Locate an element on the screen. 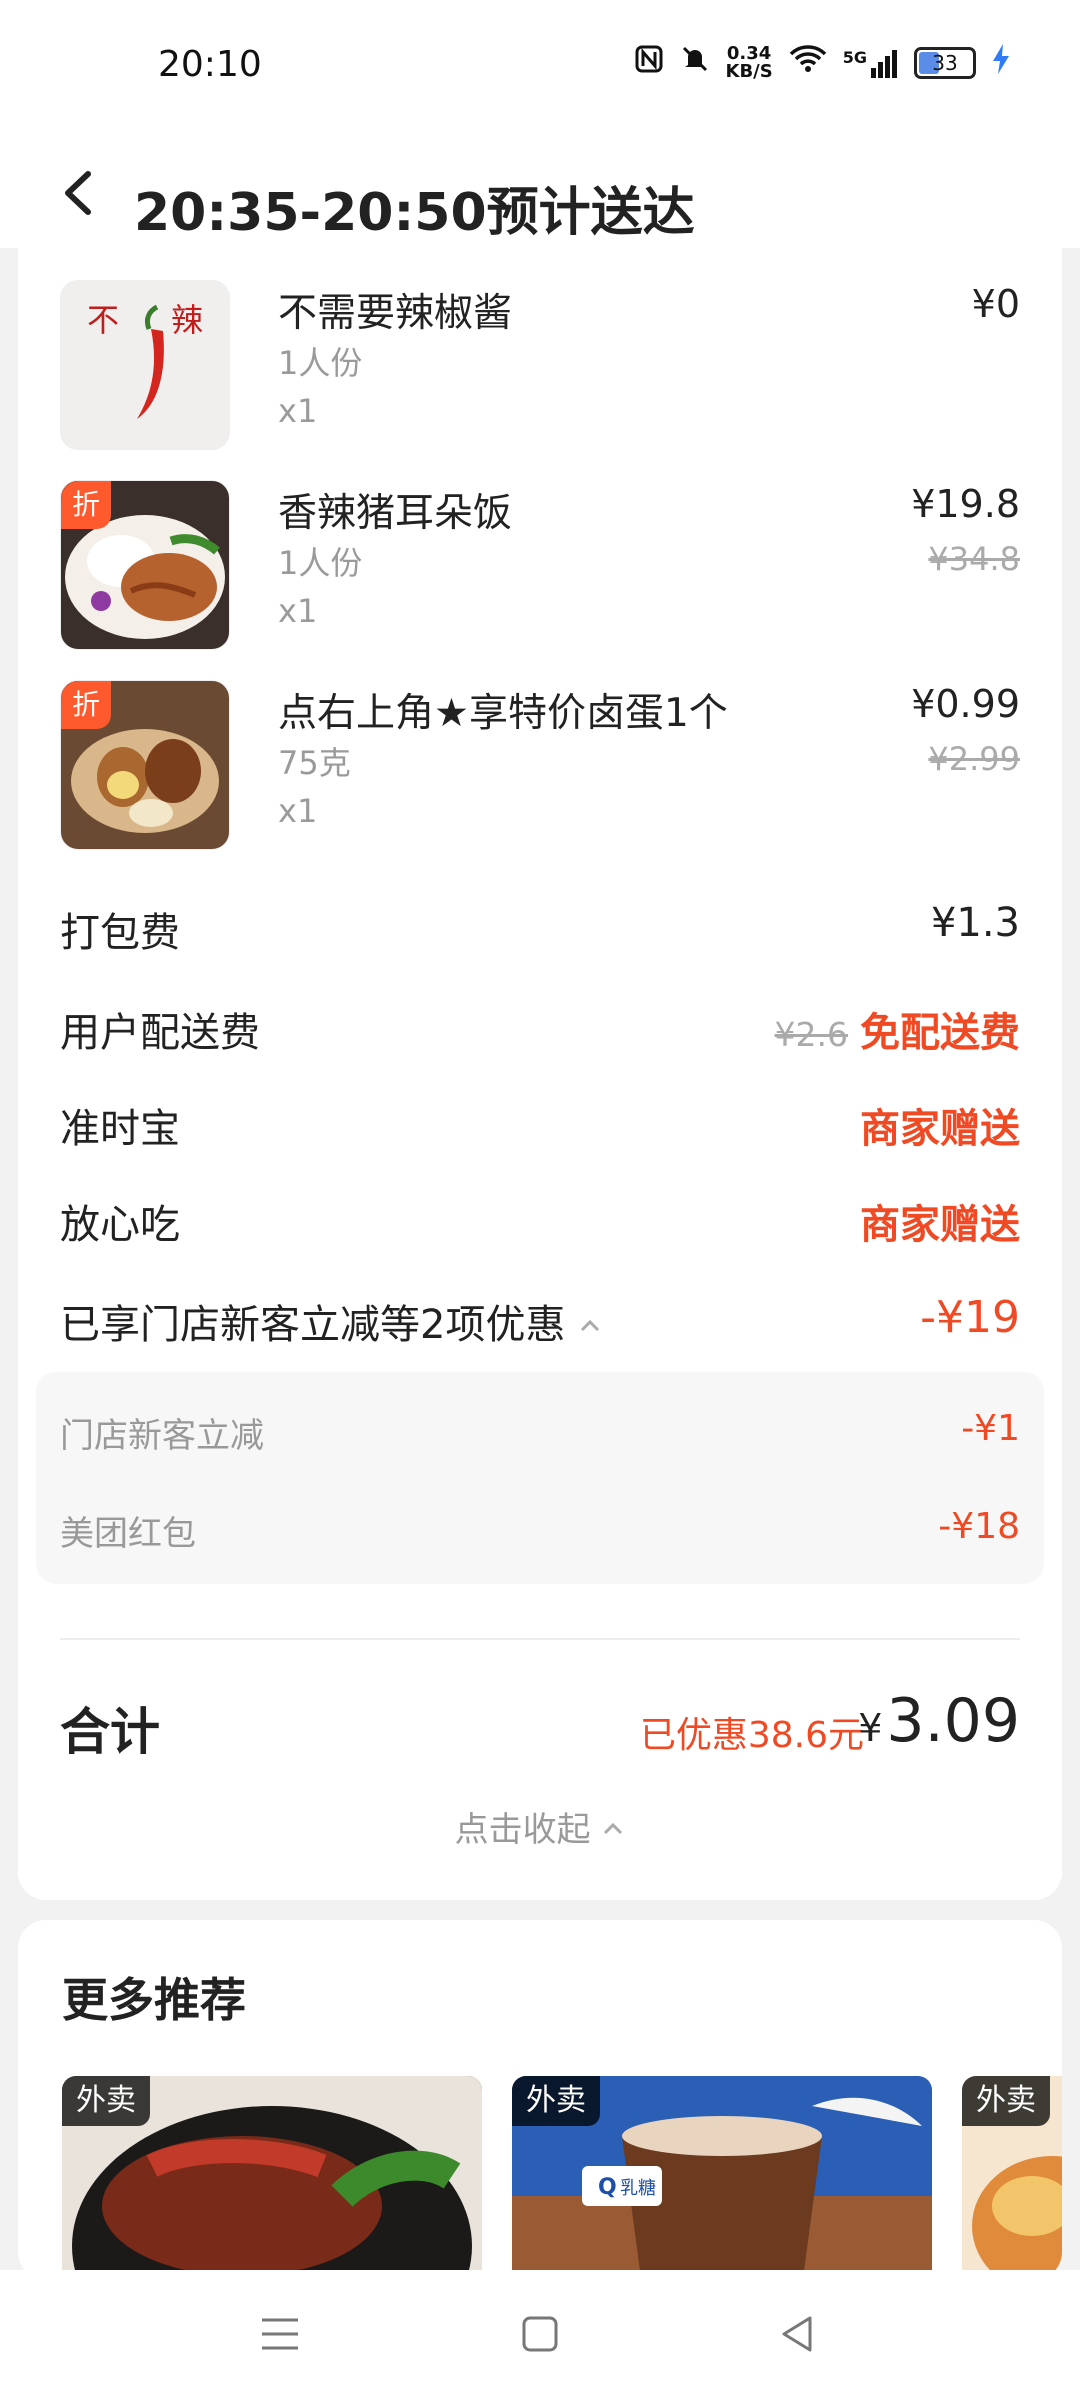 Image resolution: width=1080 pixels, height=2400 pixels. page-title: 20:35-20:50预计送达 is located at coordinates (414, 213).